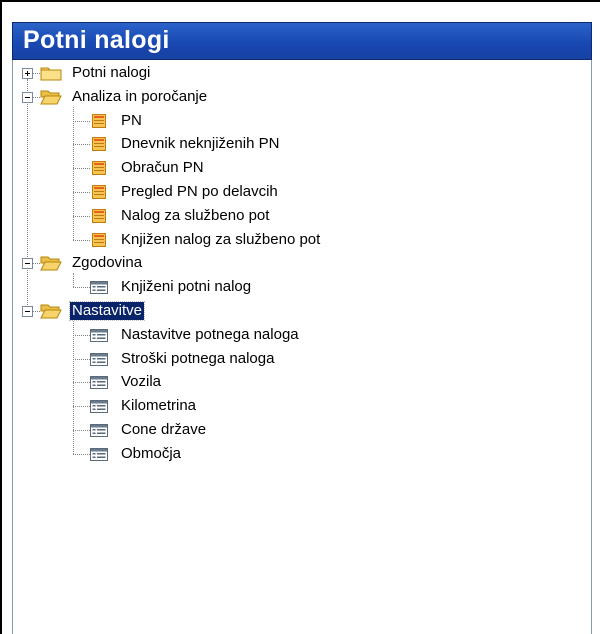 Image resolution: width=602 pixels, height=634 pixels. What do you see at coordinates (293, 454) in the screenshot?
I see `tree-child-item: Območja` at bounding box center [293, 454].